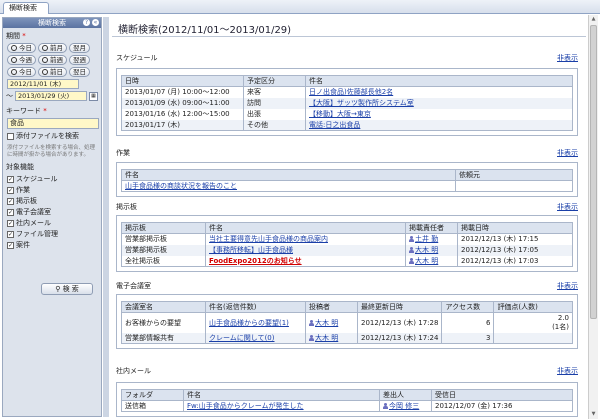 Image resolution: width=600 pixels, height=419 pixels. What do you see at coordinates (242, 338) in the screenshot?
I see `conference-link: クレームに関して(0)` at bounding box center [242, 338].